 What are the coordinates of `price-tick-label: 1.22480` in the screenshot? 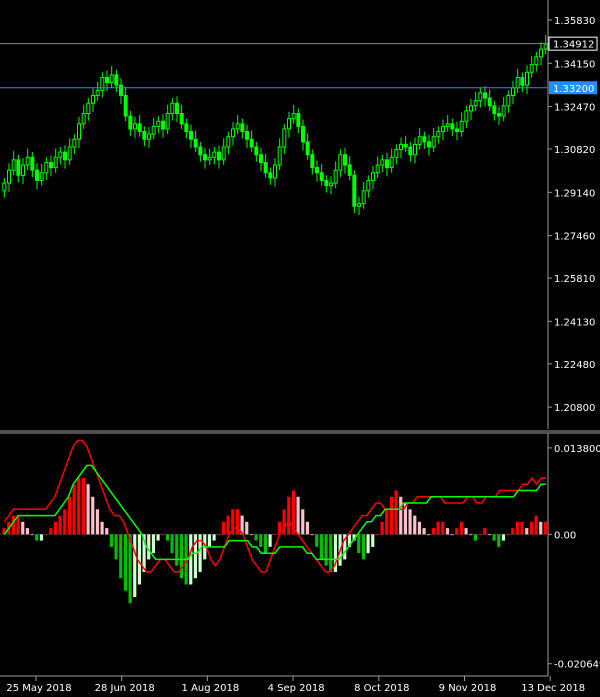 It's located at (574, 365).